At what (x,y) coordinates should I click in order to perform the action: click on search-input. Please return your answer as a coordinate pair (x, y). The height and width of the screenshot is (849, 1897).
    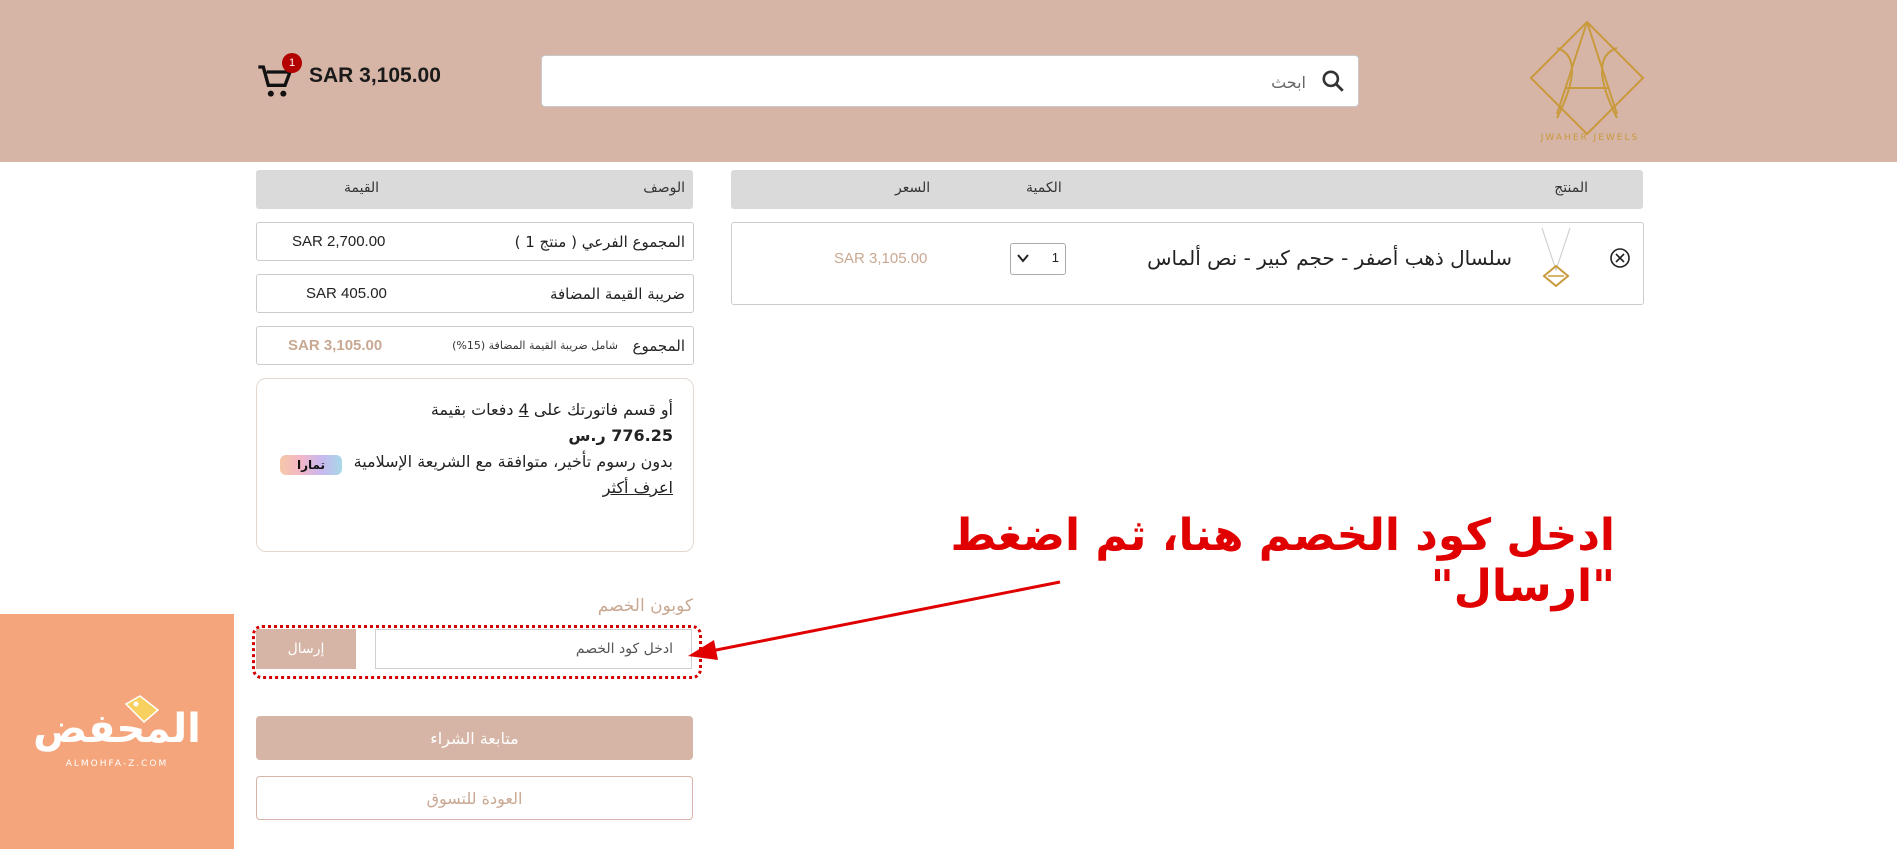
    Looking at the image, I should click on (946, 82).